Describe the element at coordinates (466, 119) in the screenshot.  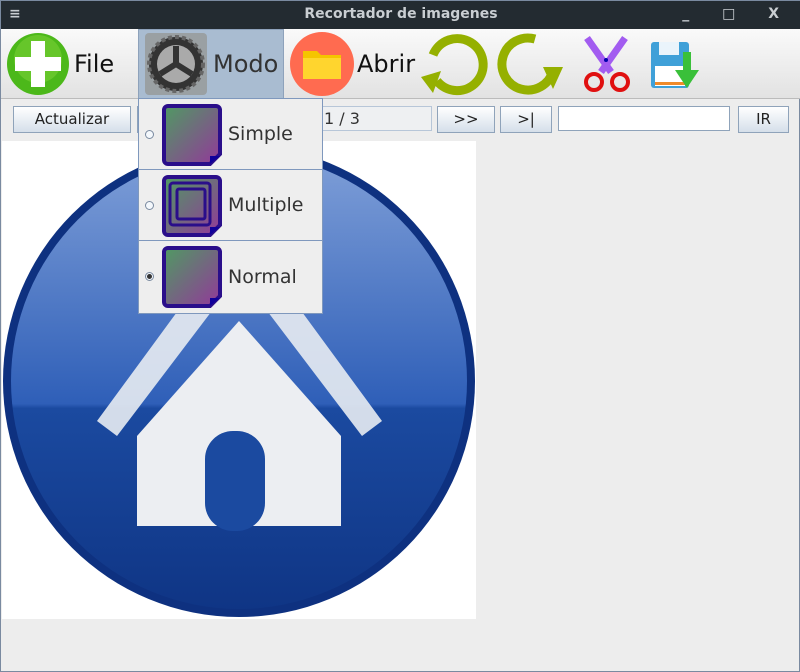
I see `next-button: >>` at that location.